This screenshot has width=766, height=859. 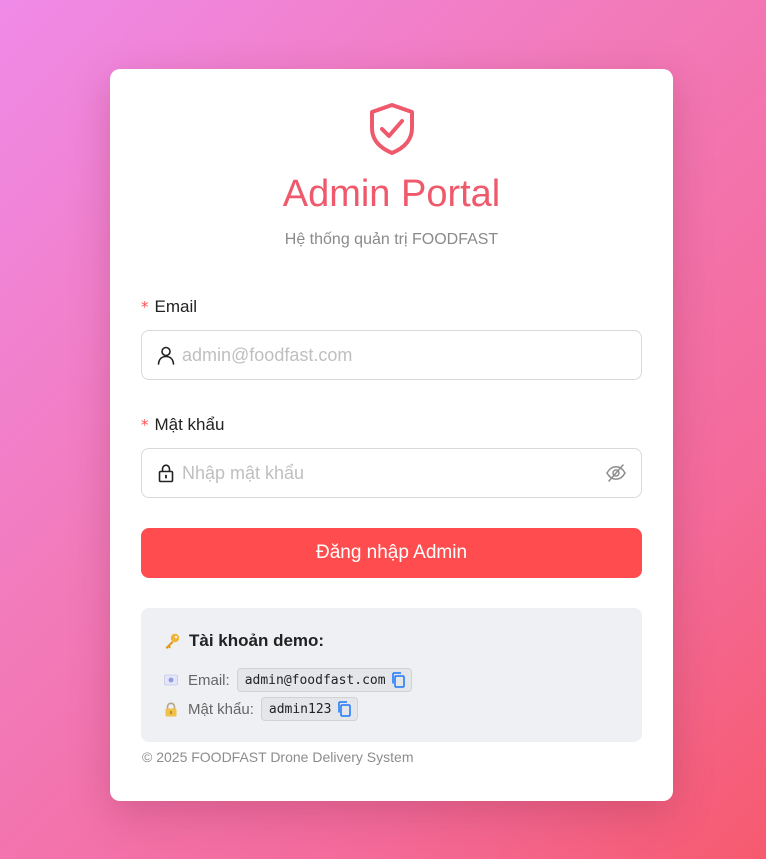 What do you see at coordinates (391, 194) in the screenshot?
I see `page-title: Admin Portal` at bounding box center [391, 194].